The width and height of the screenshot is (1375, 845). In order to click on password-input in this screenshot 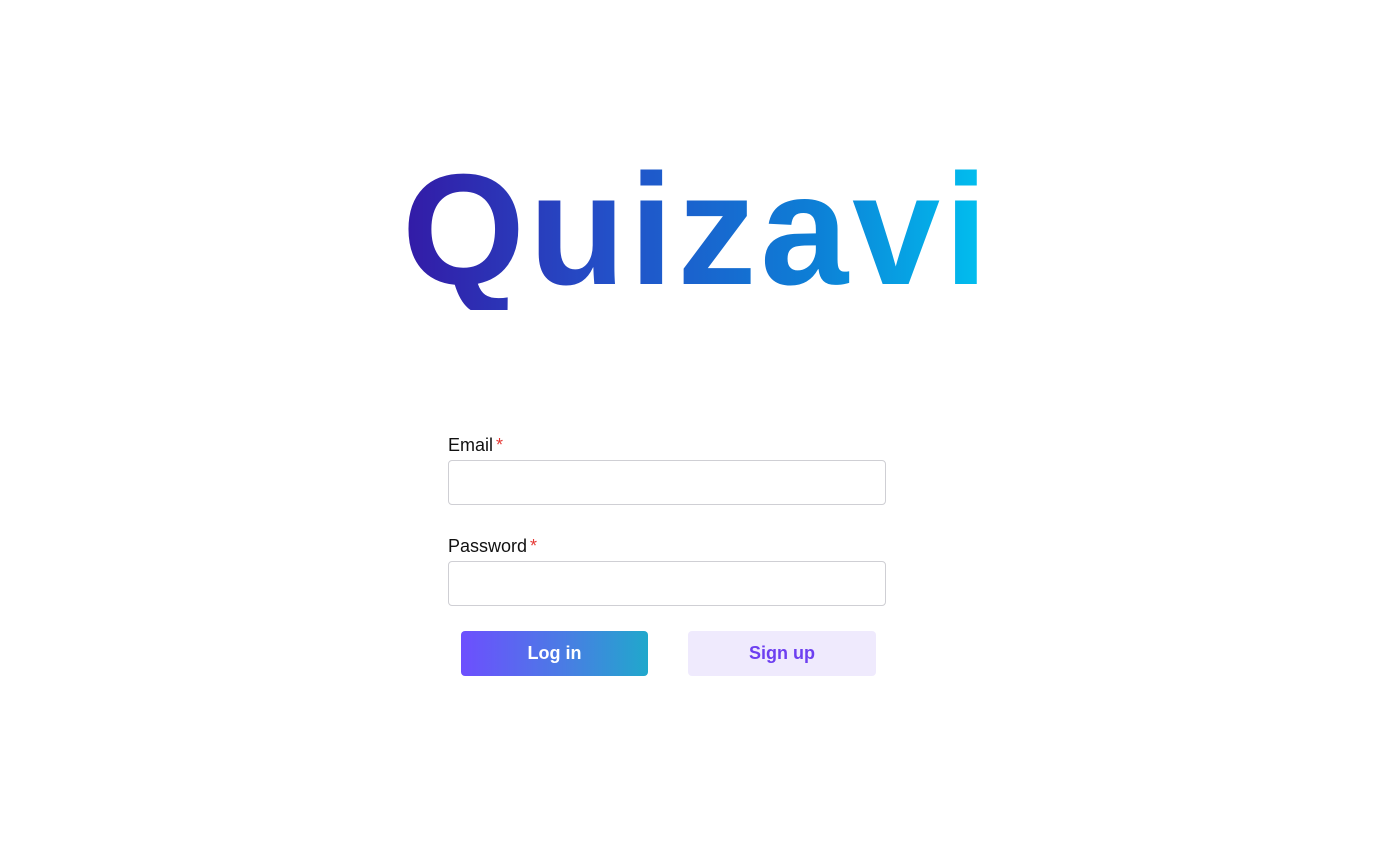, I will do `click(667, 583)`.